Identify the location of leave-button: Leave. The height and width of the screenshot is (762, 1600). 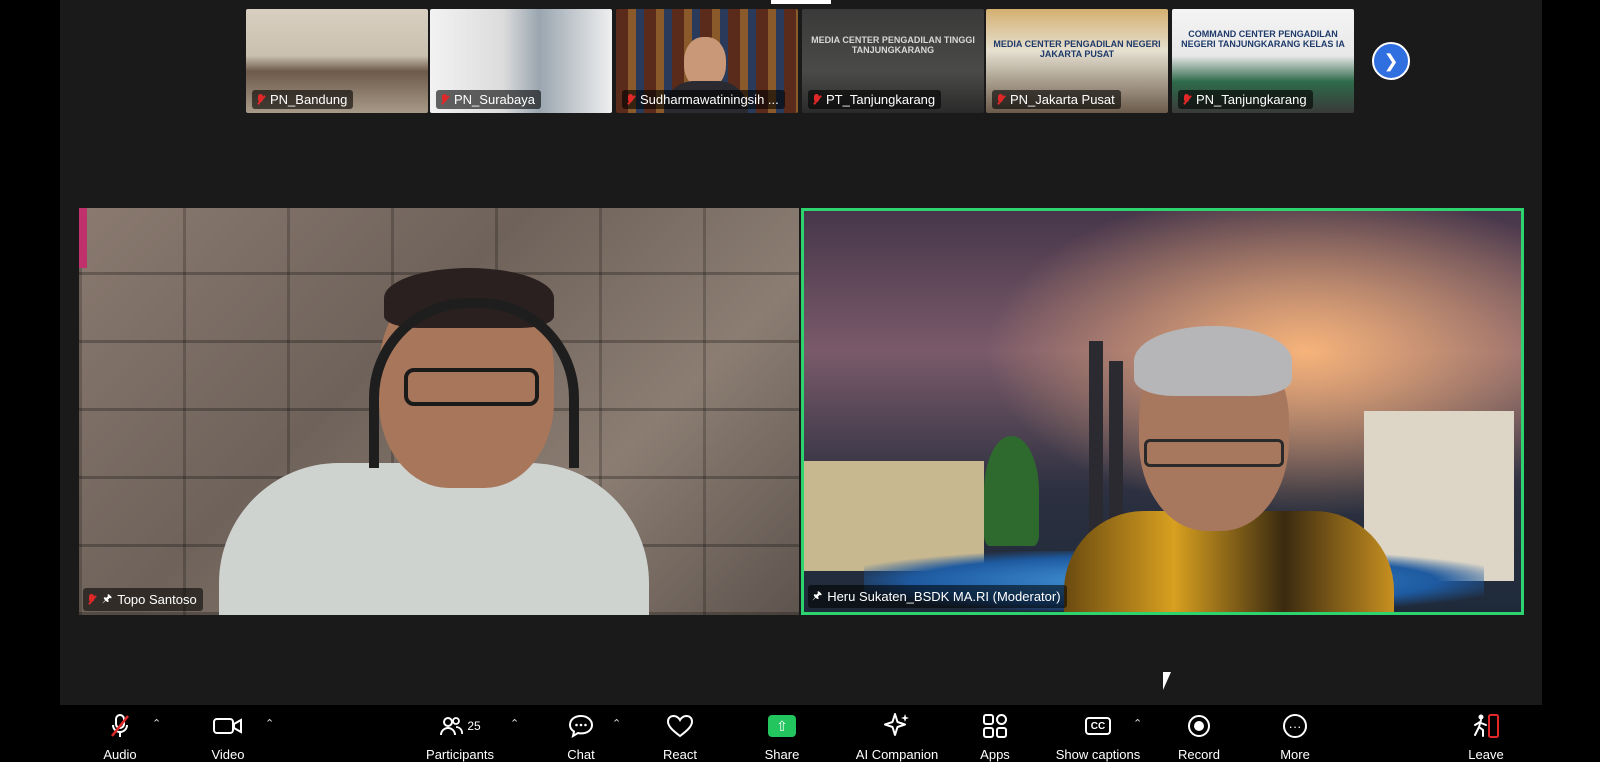
(1486, 736).